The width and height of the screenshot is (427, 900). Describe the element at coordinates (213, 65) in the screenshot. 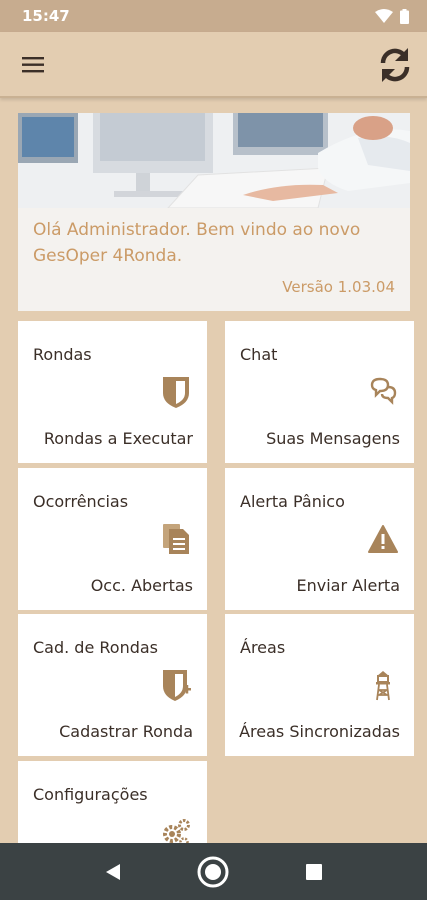

I see `app-bar` at that location.